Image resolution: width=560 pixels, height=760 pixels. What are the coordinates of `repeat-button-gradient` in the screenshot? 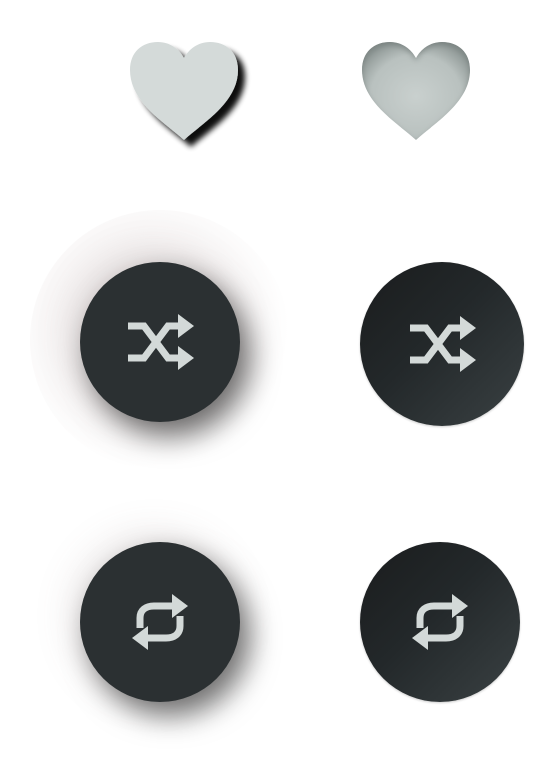 It's located at (440, 622).